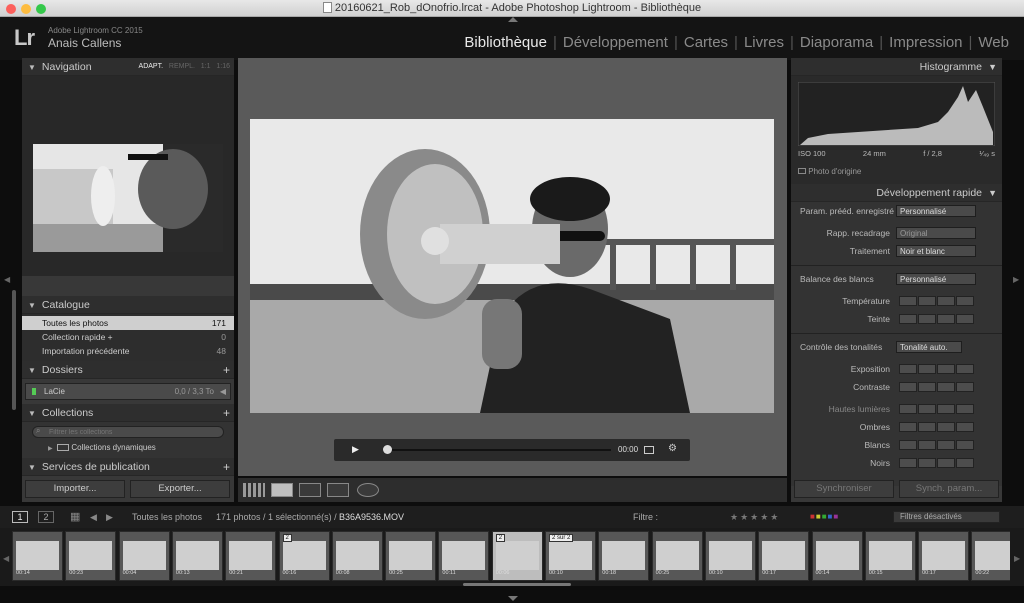 The width and height of the screenshot is (1024, 603). Describe the element at coordinates (1016, 279) in the screenshot. I see `right-panel-toggle-icon: ▶` at that location.